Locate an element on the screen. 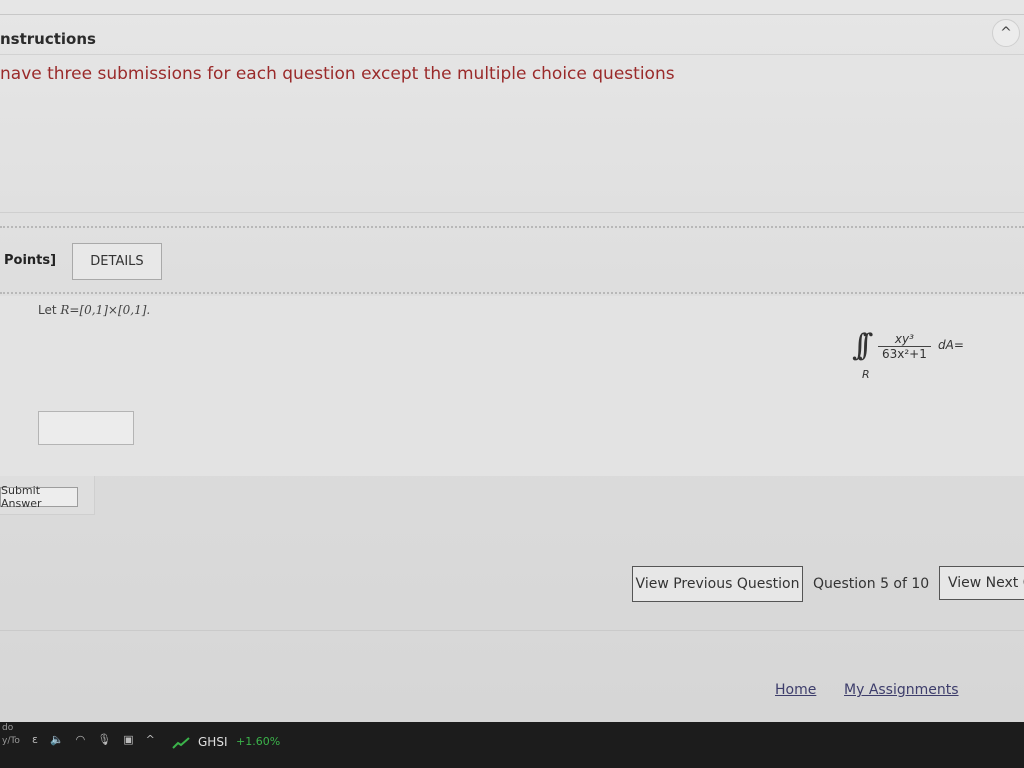 The image size is (1024, 768). denominator: 63x²+1 is located at coordinates (904, 354).